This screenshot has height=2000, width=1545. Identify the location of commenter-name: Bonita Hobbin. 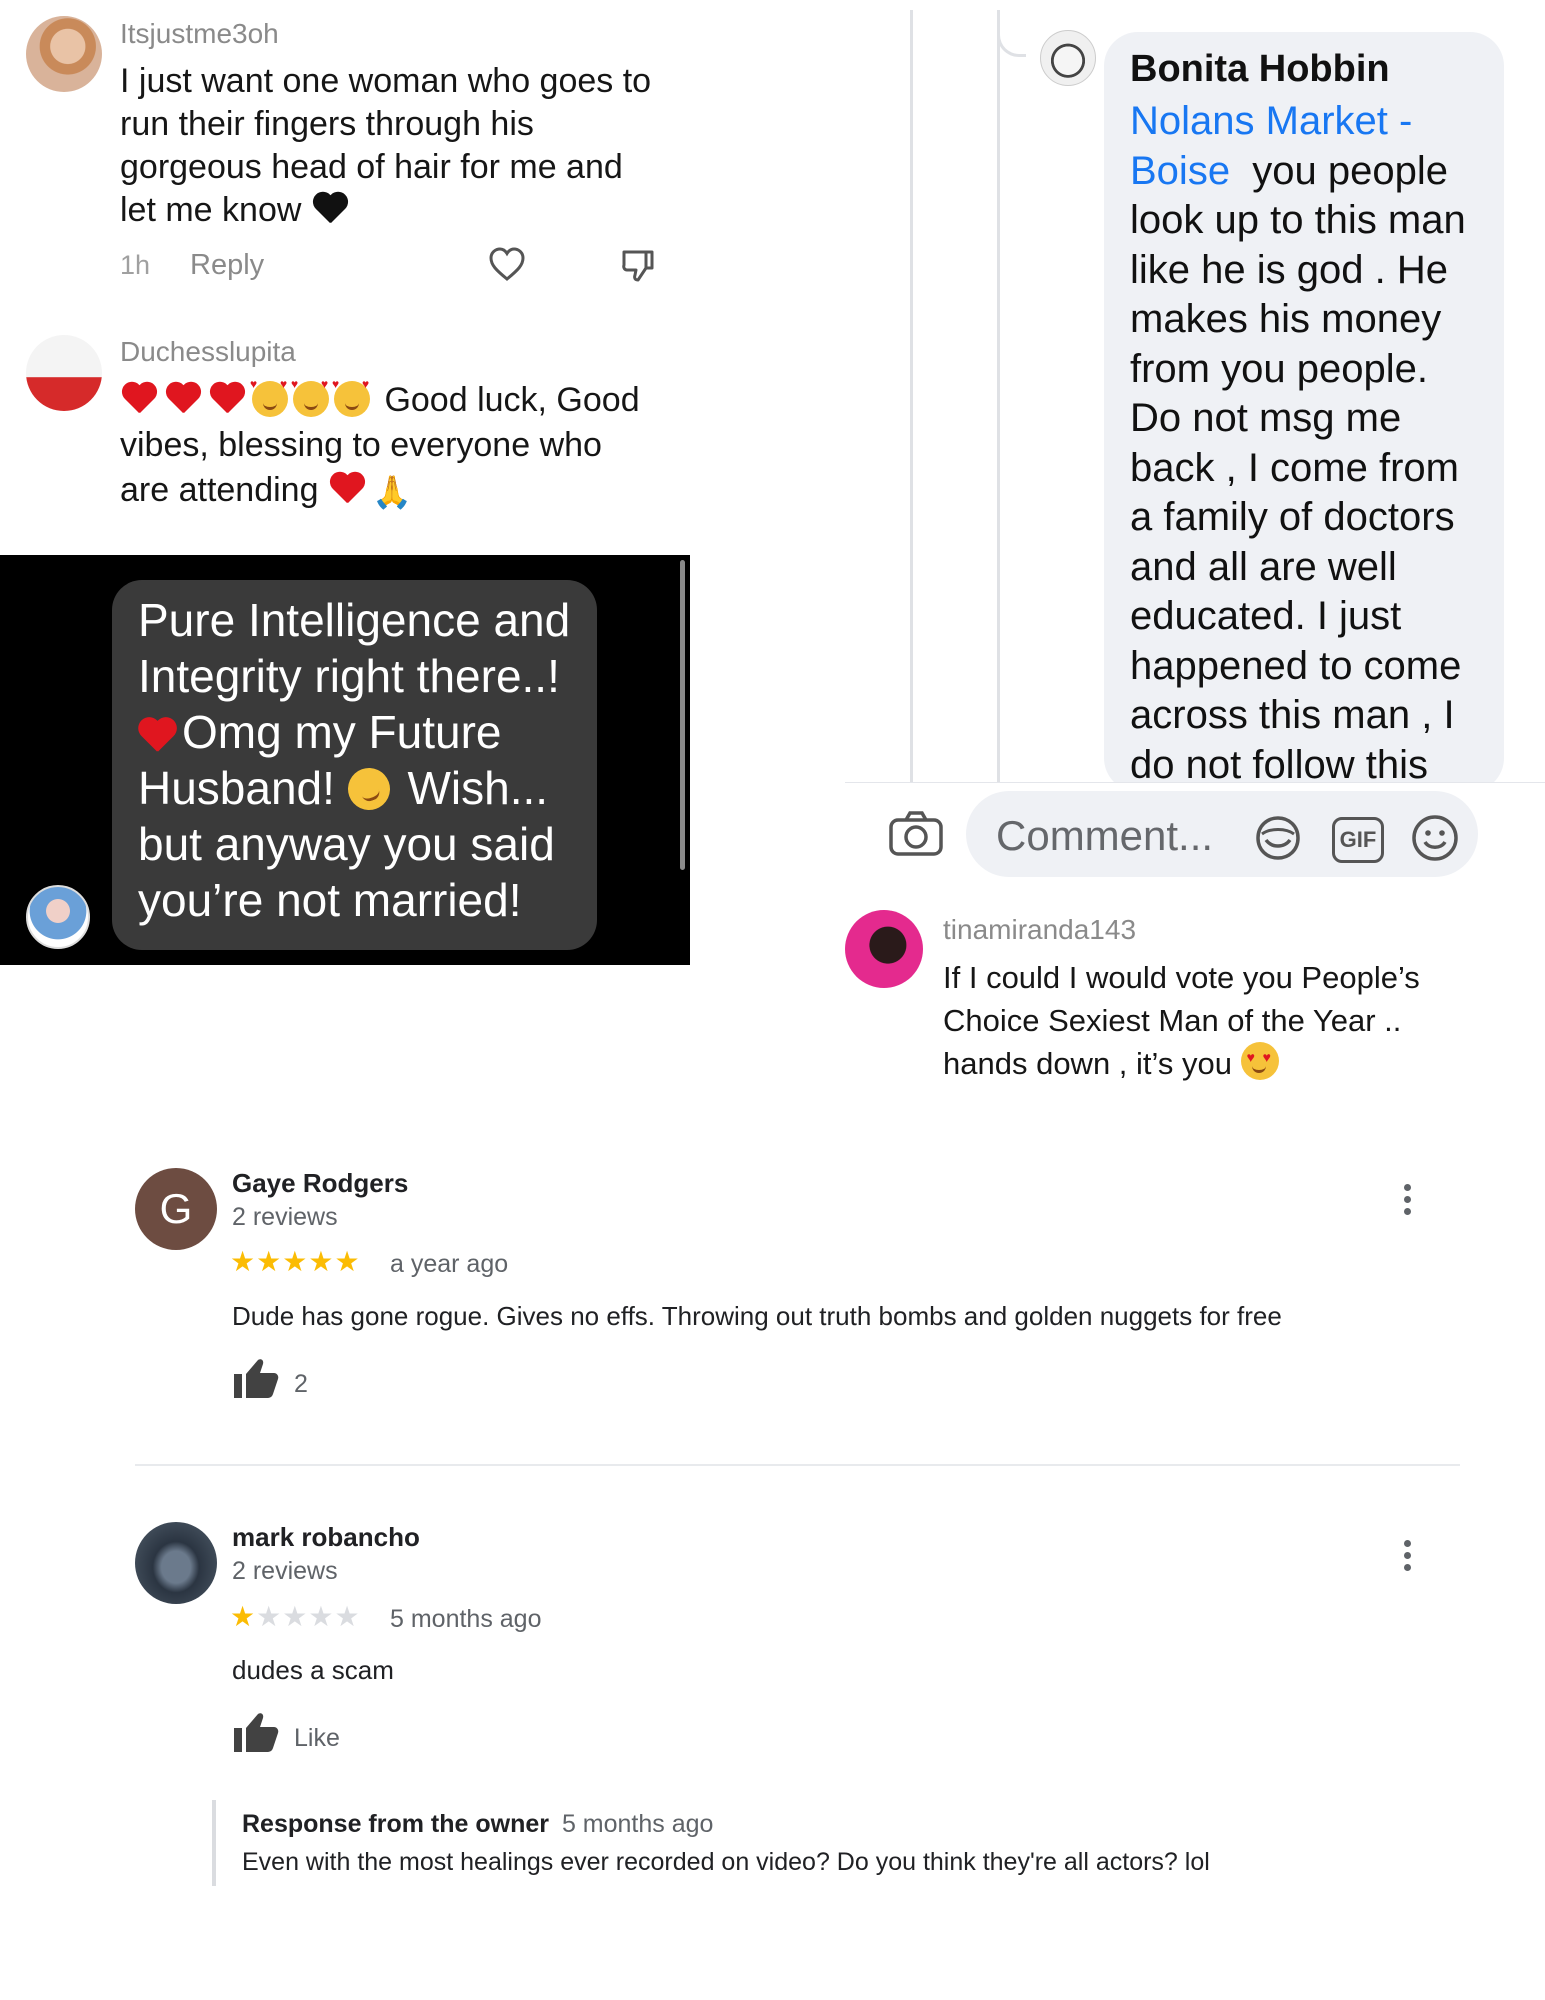
(1260, 69).